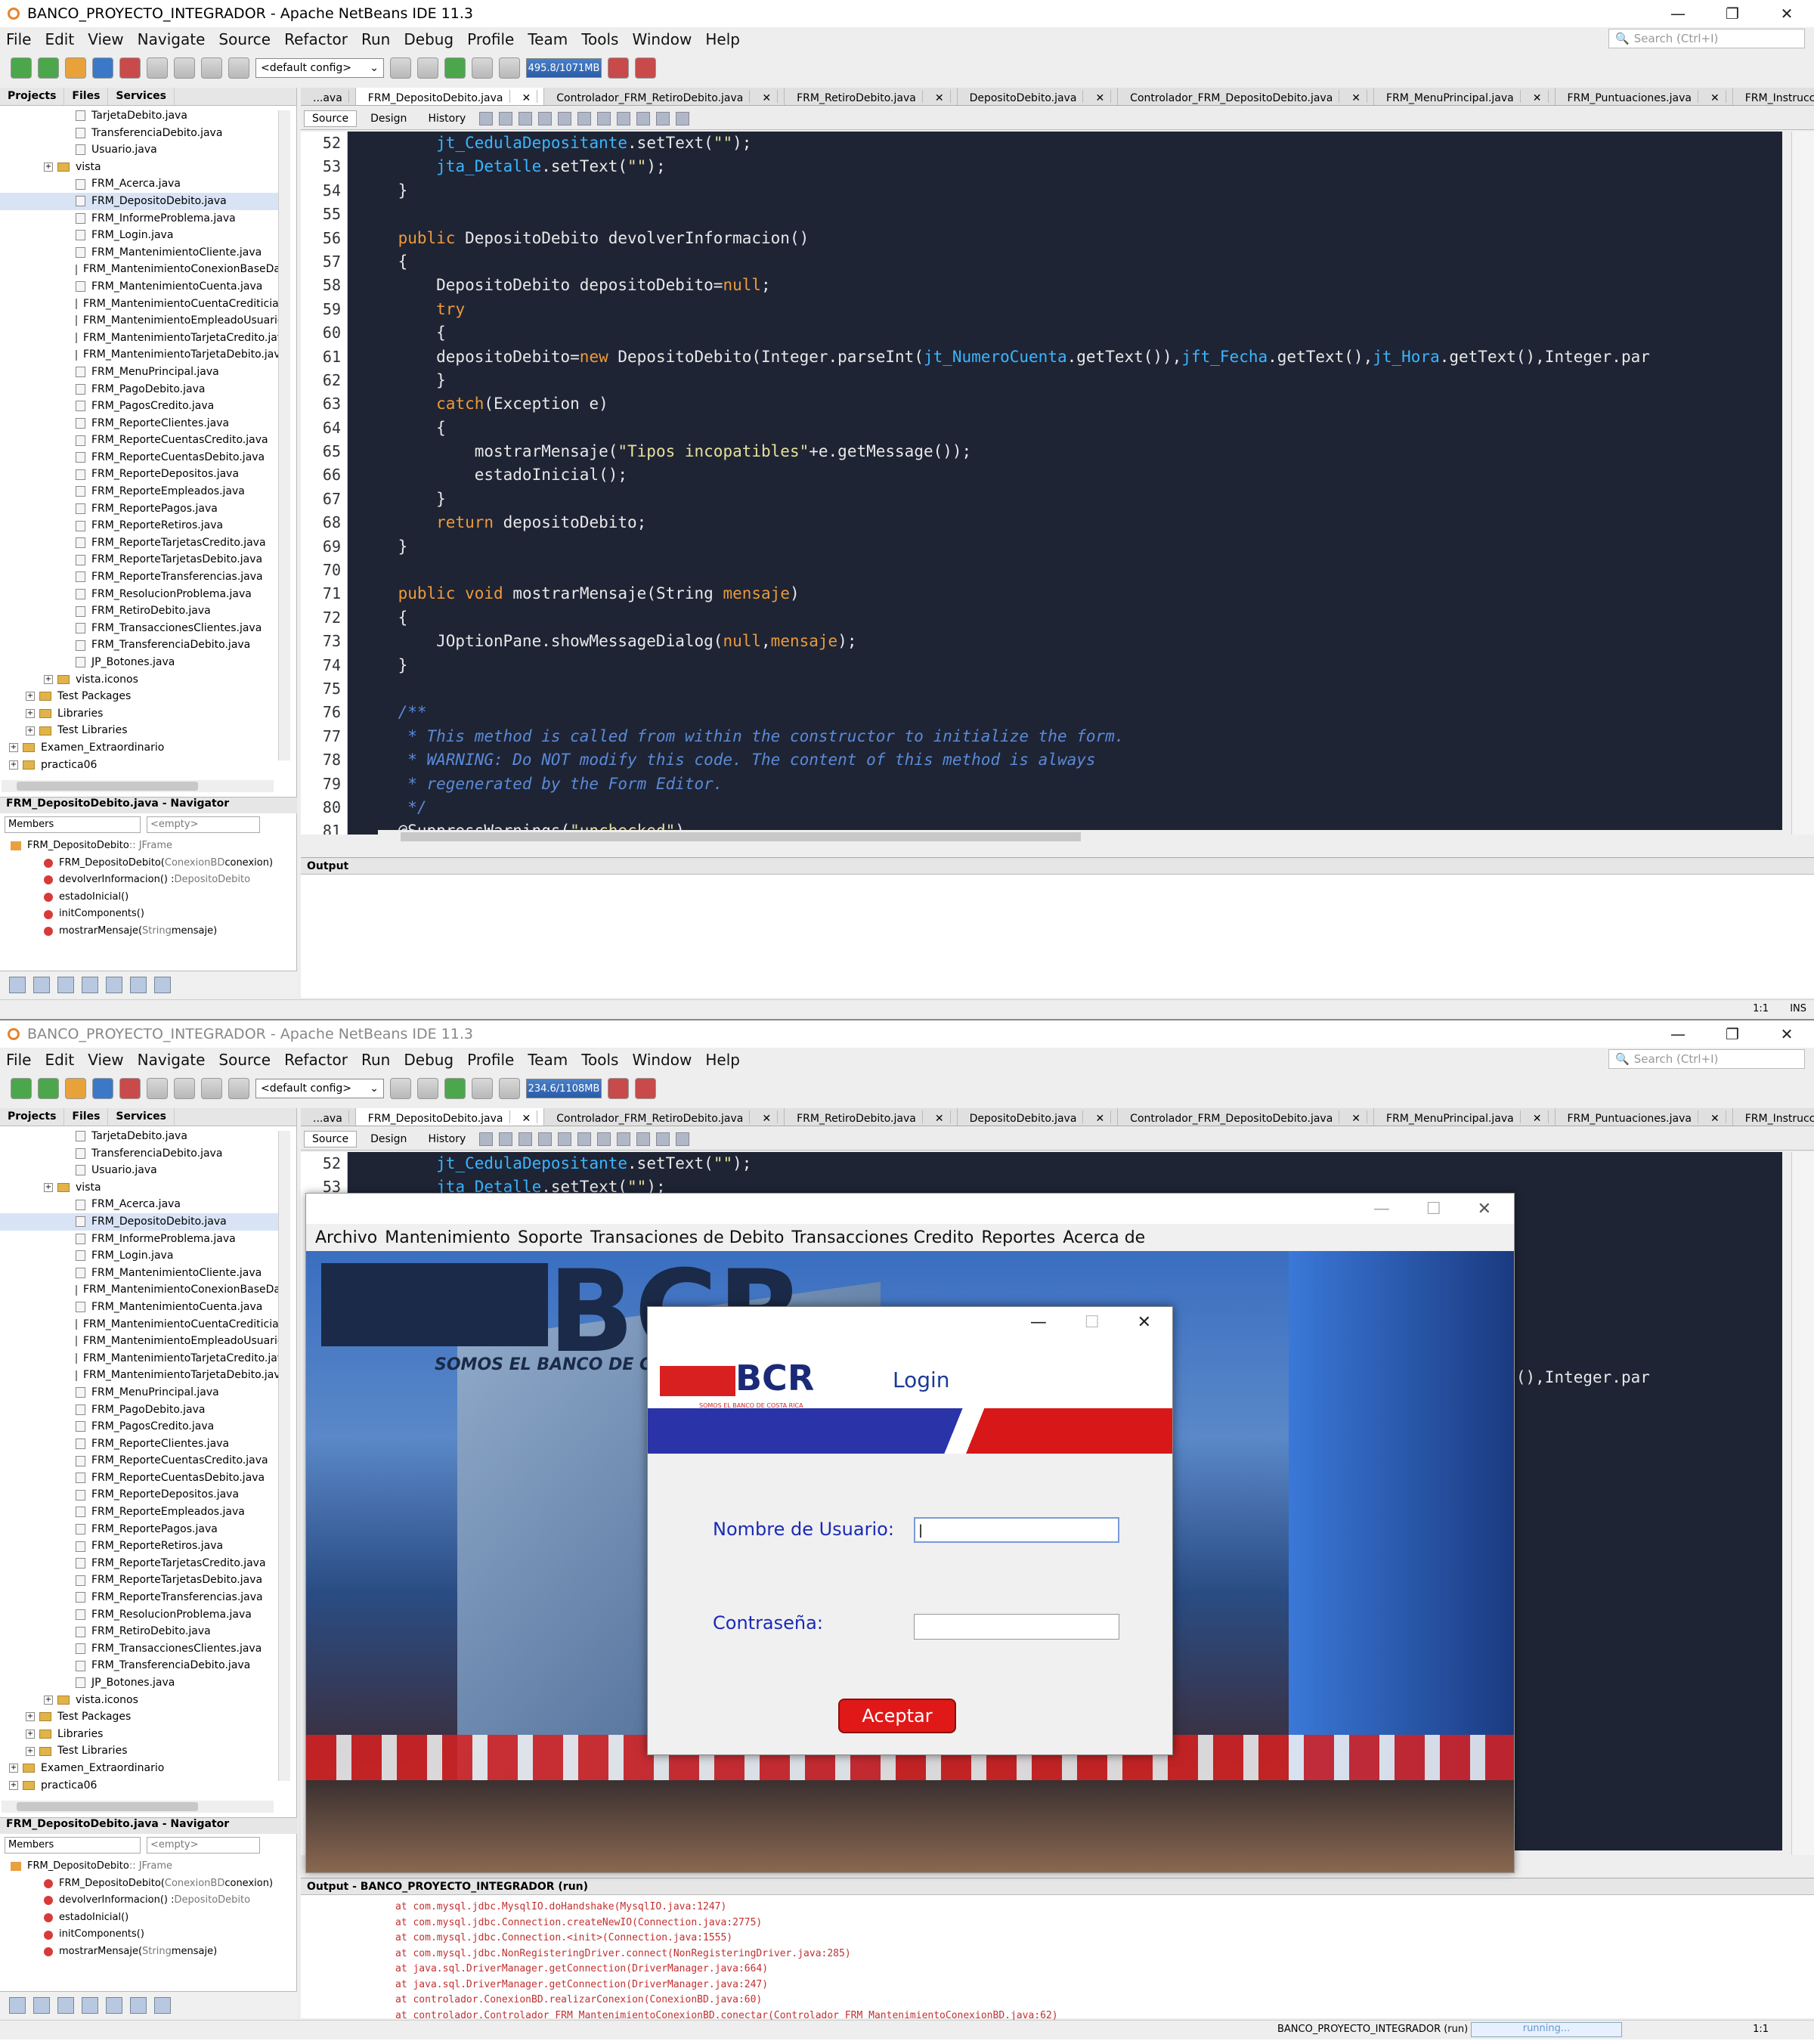 The image size is (1814, 2044). Describe the element at coordinates (388, 1139) in the screenshot. I see `tab-design: Design` at that location.